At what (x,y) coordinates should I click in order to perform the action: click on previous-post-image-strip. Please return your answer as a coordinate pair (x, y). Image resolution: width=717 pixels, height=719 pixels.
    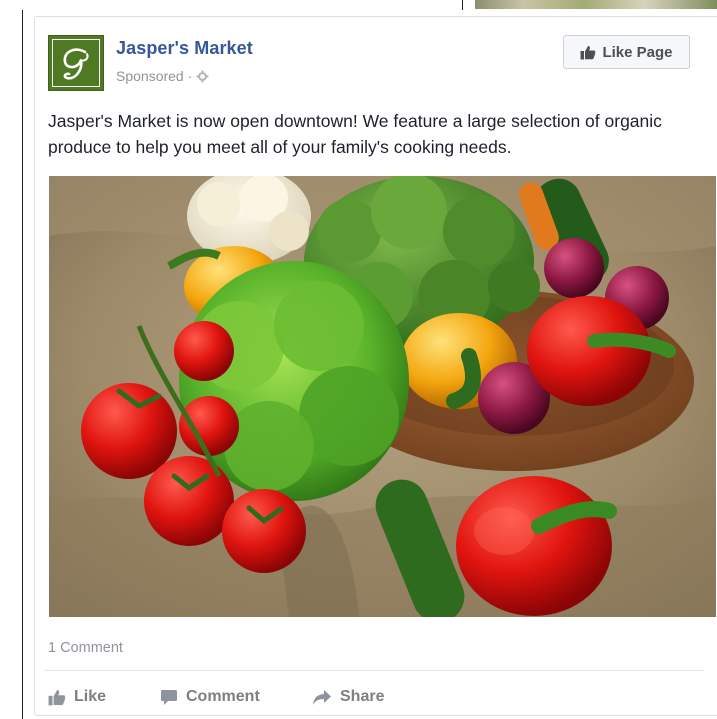
    Looking at the image, I should click on (596, 4).